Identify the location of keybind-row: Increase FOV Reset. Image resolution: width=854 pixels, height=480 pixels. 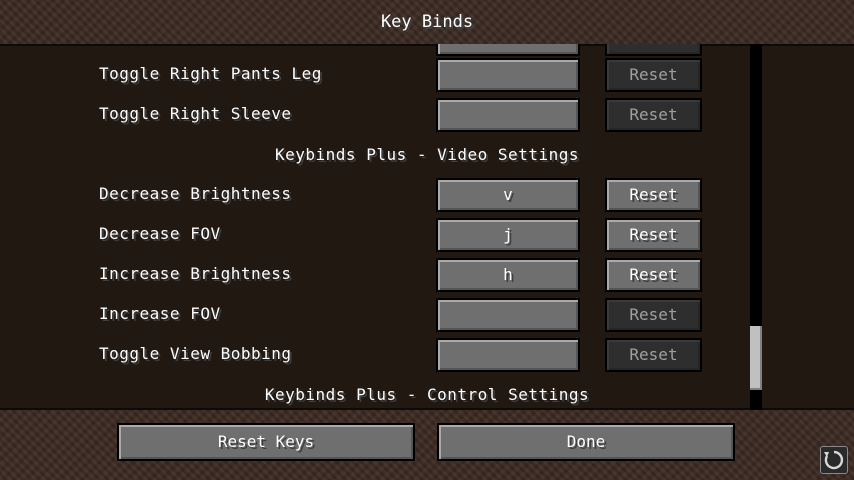
(427, 316).